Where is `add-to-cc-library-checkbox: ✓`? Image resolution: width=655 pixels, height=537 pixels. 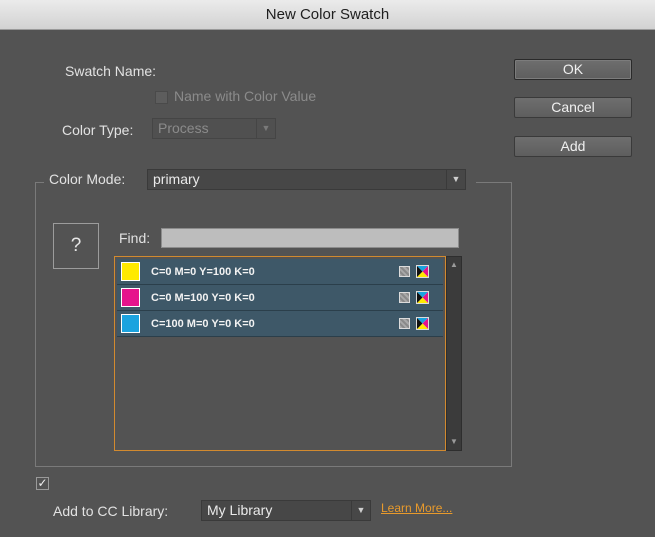 add-to-cc-library-checkbox: ✓ is located at coordinates (42, 483).